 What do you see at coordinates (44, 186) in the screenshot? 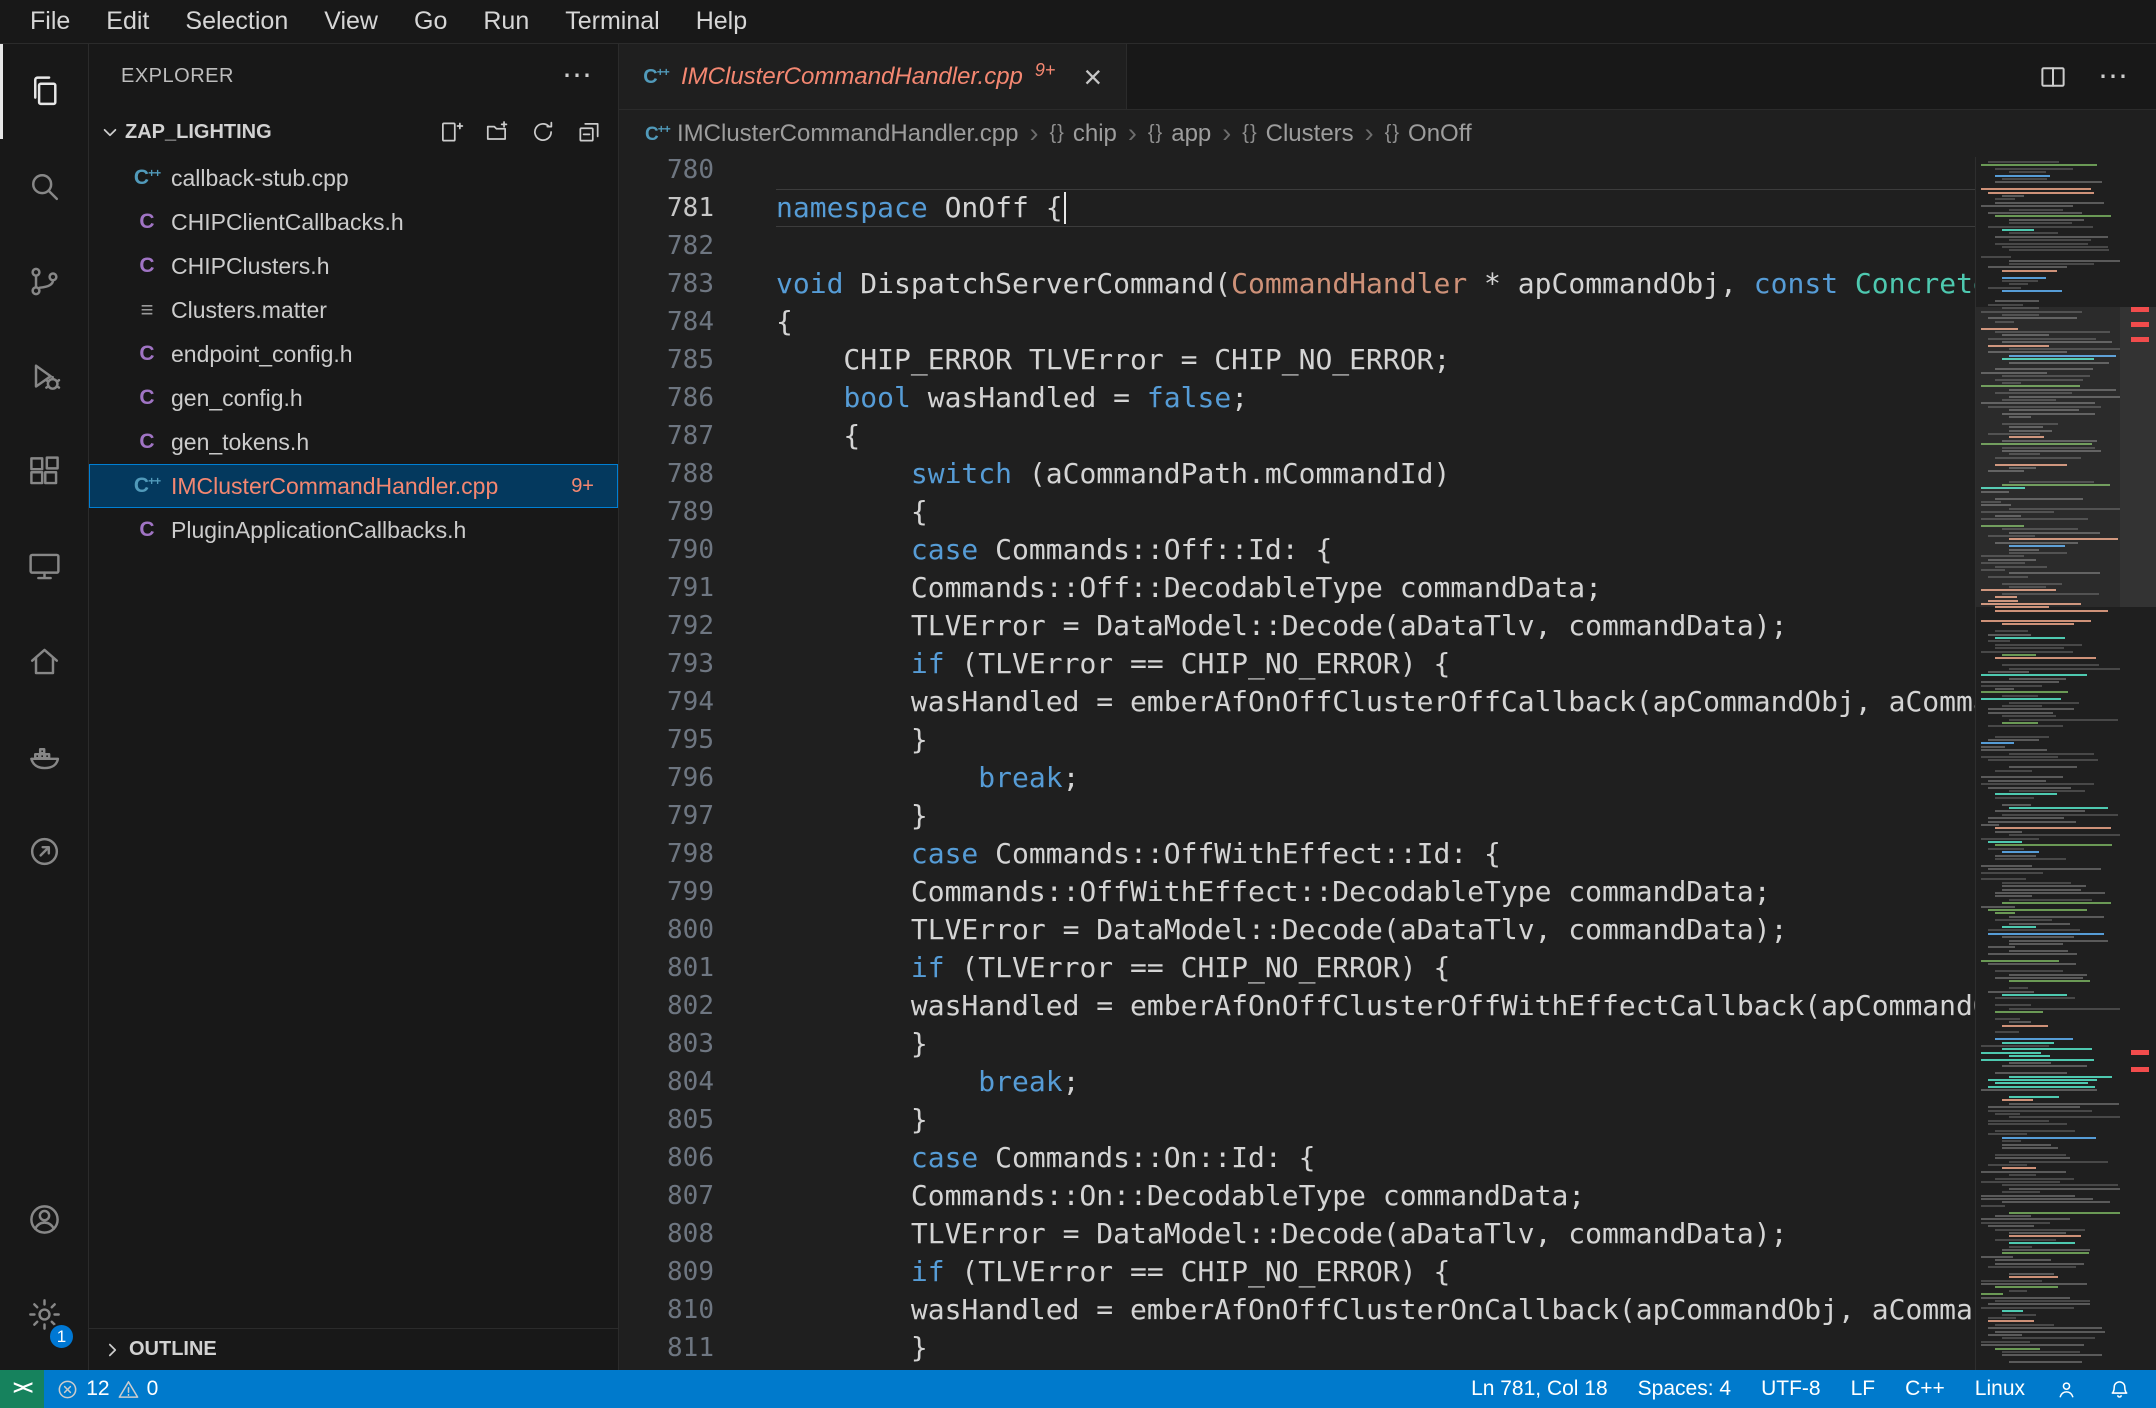
I see `activity-search` at bounding box center [44, 186].